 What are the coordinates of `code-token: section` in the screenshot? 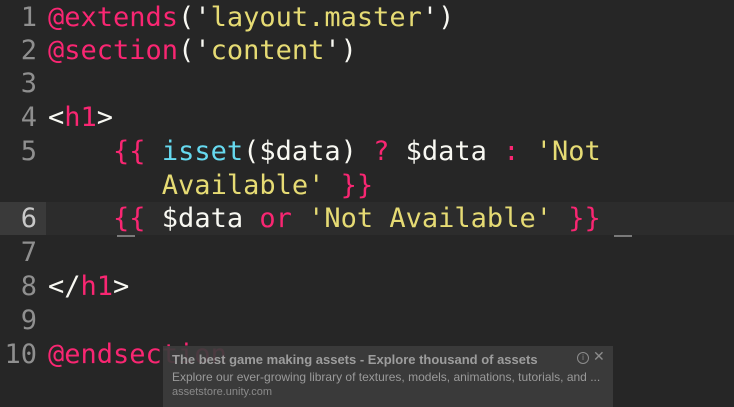 It's located at (121, 50).